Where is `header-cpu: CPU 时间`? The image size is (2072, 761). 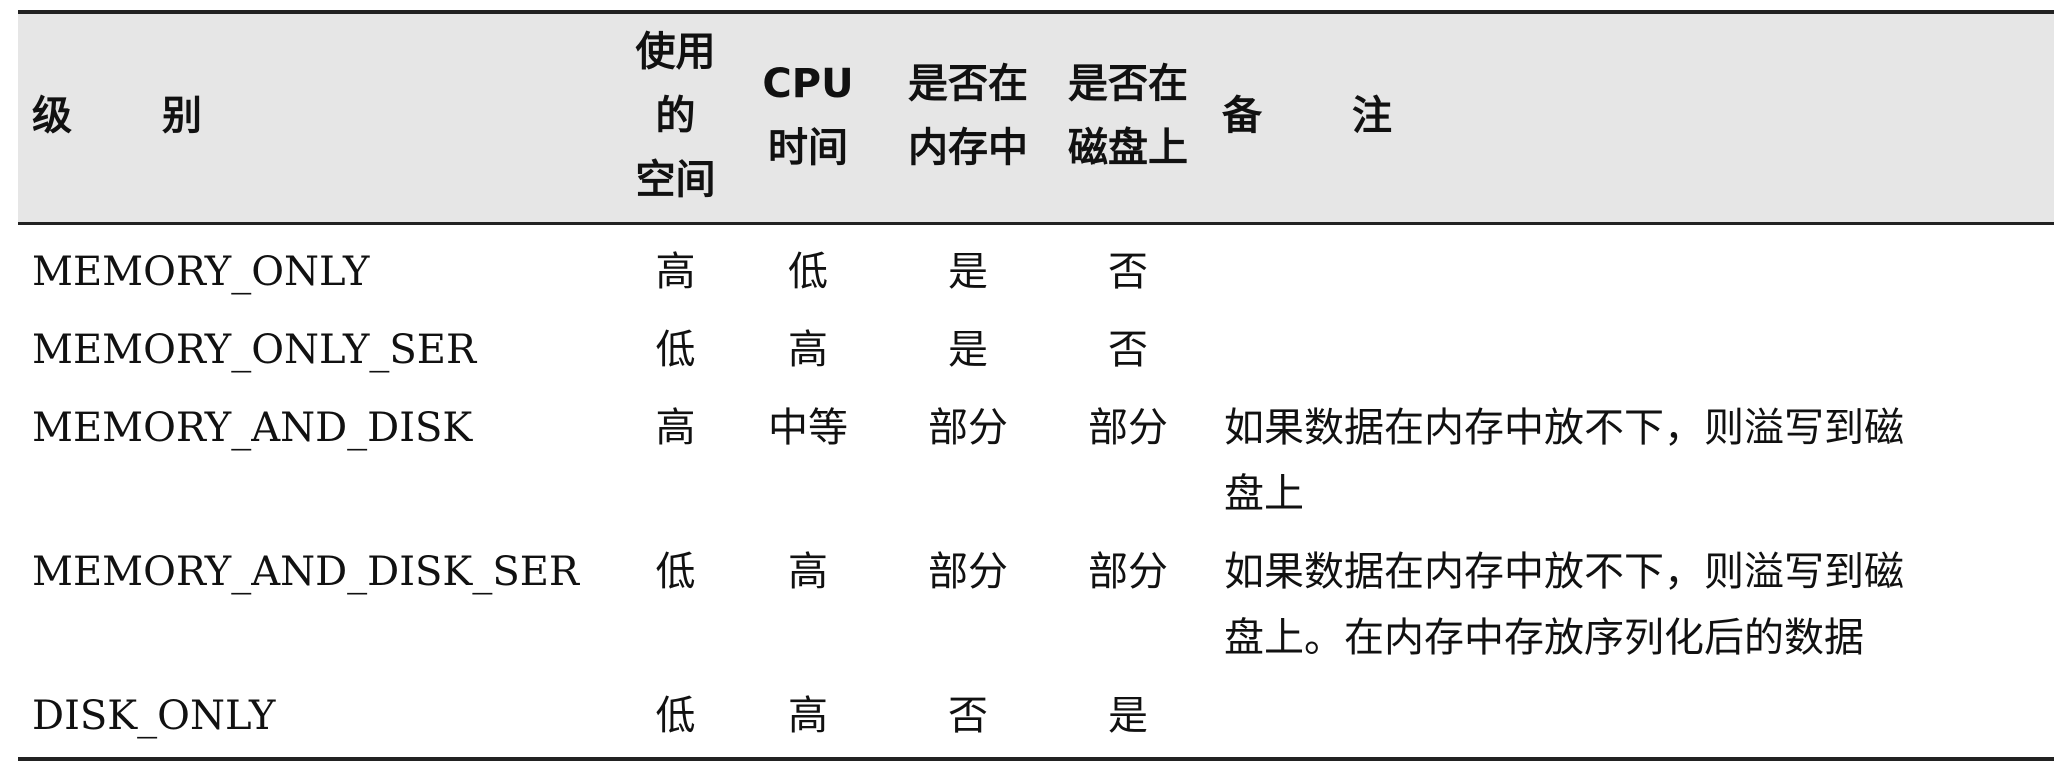 header-cpu: CPU 时间 is located at coordinates (808, 118).